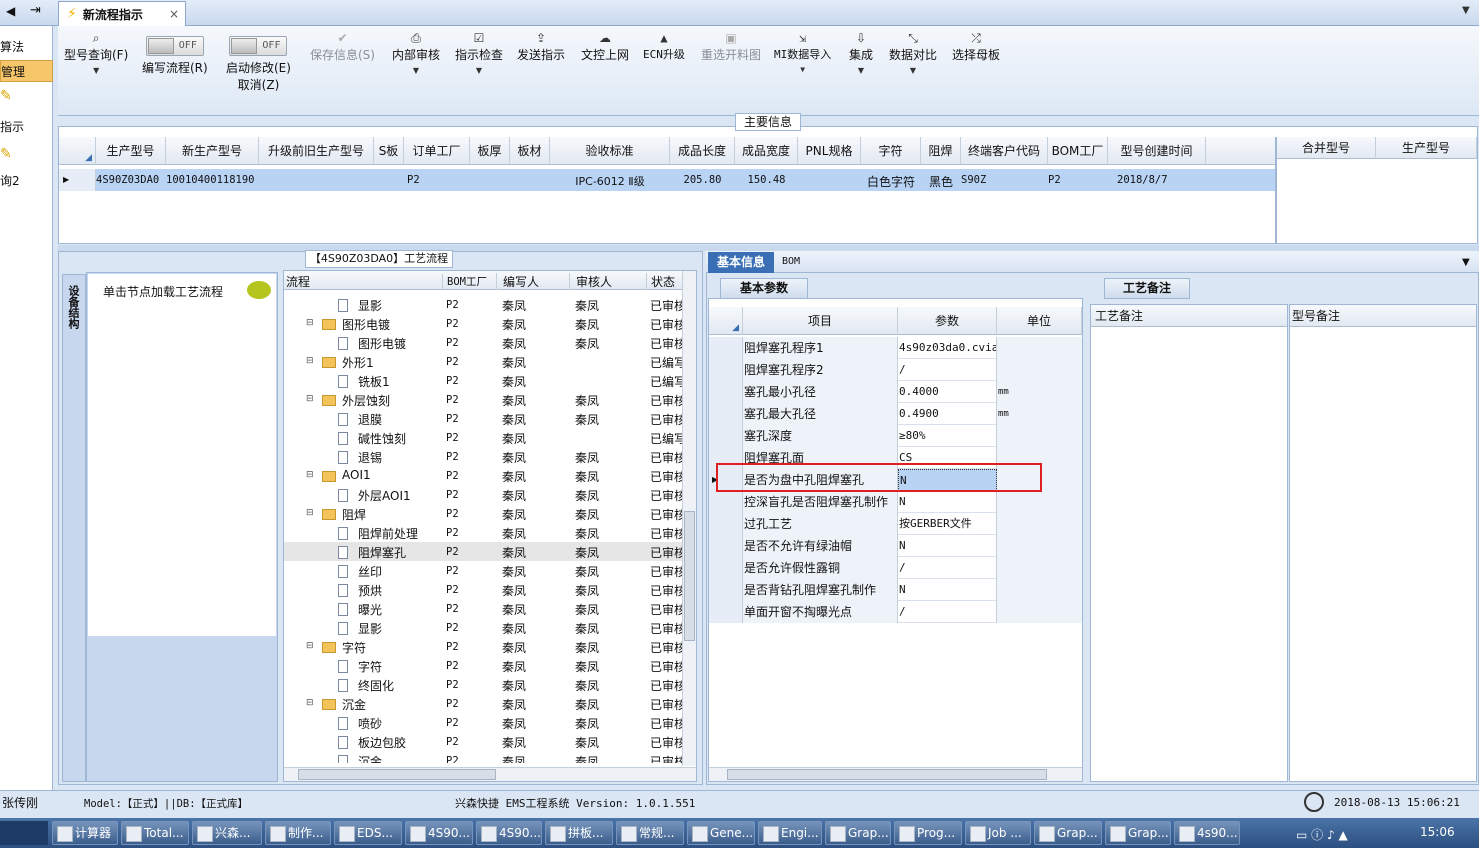 Image resolution: width=1479 pixels, height=848 pixels. Describe the element at coordinates (464, 281) in the screenshot. I see `col-header: BOM工厂` at that location.